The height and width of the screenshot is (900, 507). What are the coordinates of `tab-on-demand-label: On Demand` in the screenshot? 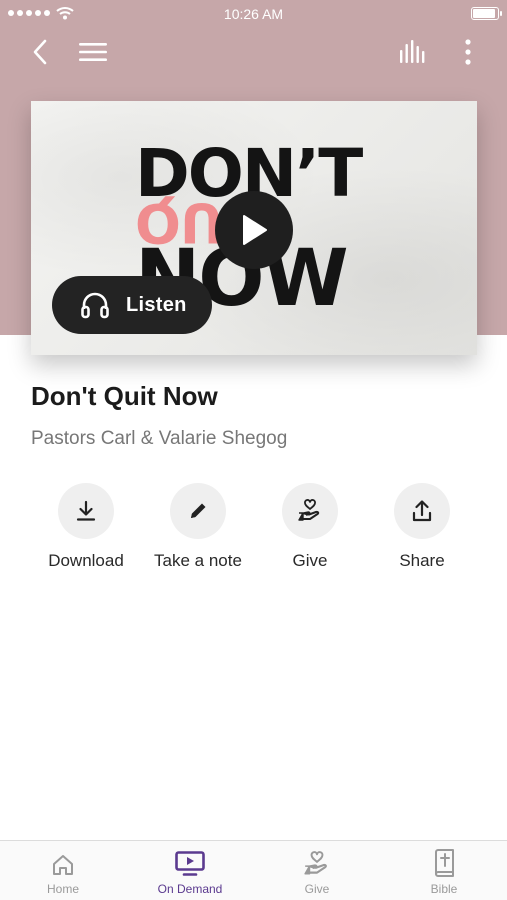 It's located at (190, 889).